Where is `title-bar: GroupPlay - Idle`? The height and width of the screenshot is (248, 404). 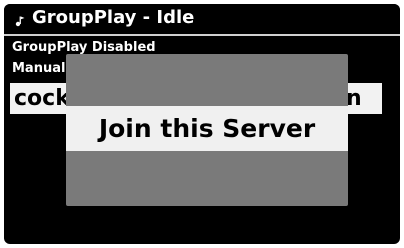 title-bar: GroupPlay - Idle is located at coordinates (202, 18).